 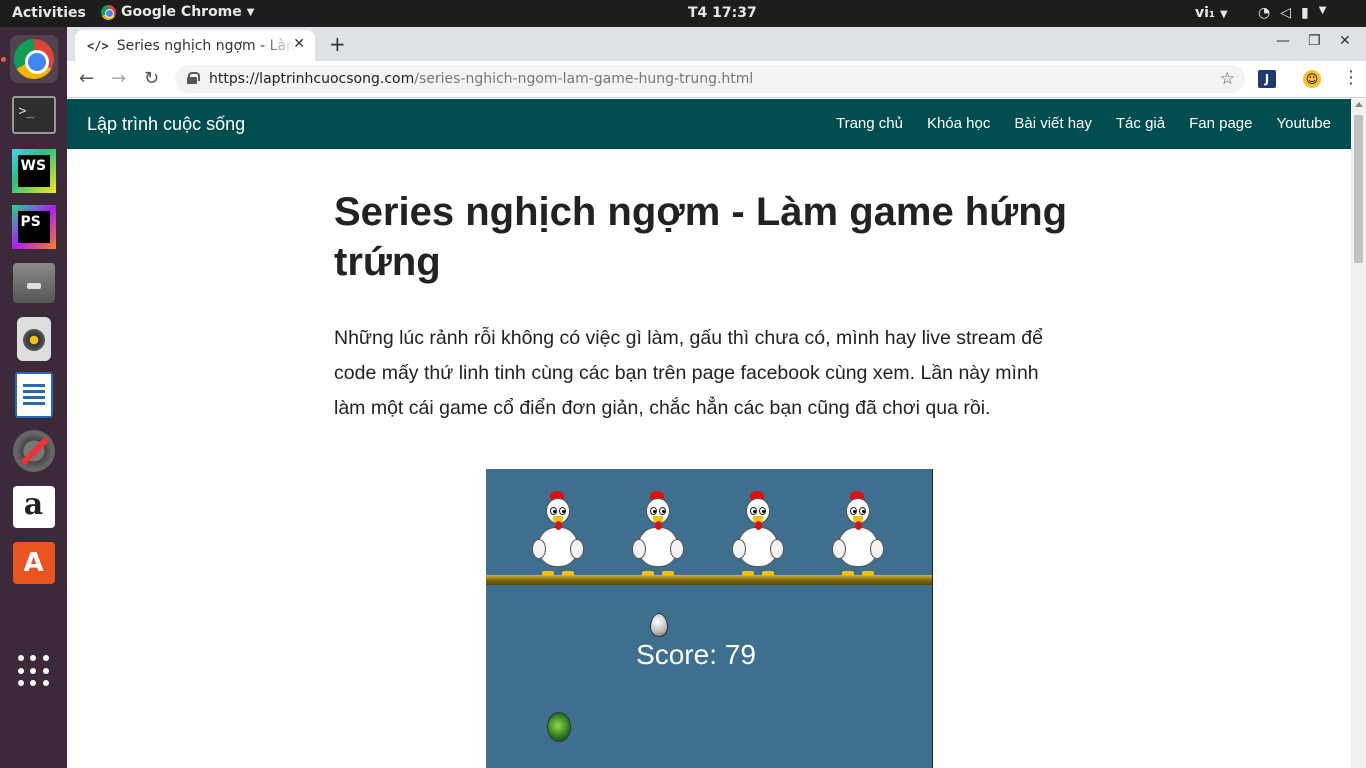 I want to click on dock-rhythmbox, so click(x=34, y=339).